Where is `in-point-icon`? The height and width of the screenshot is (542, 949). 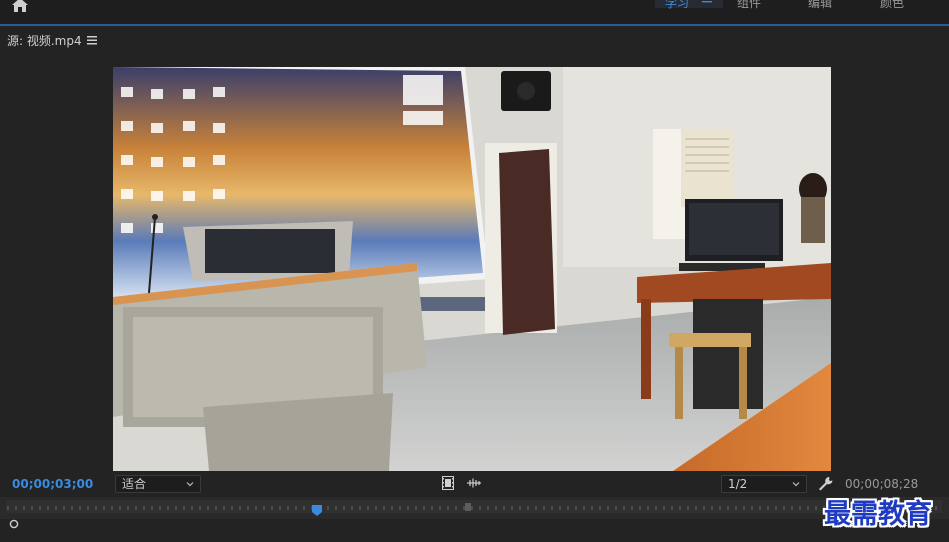
in-point-icon is located at coordinates (14, 524).